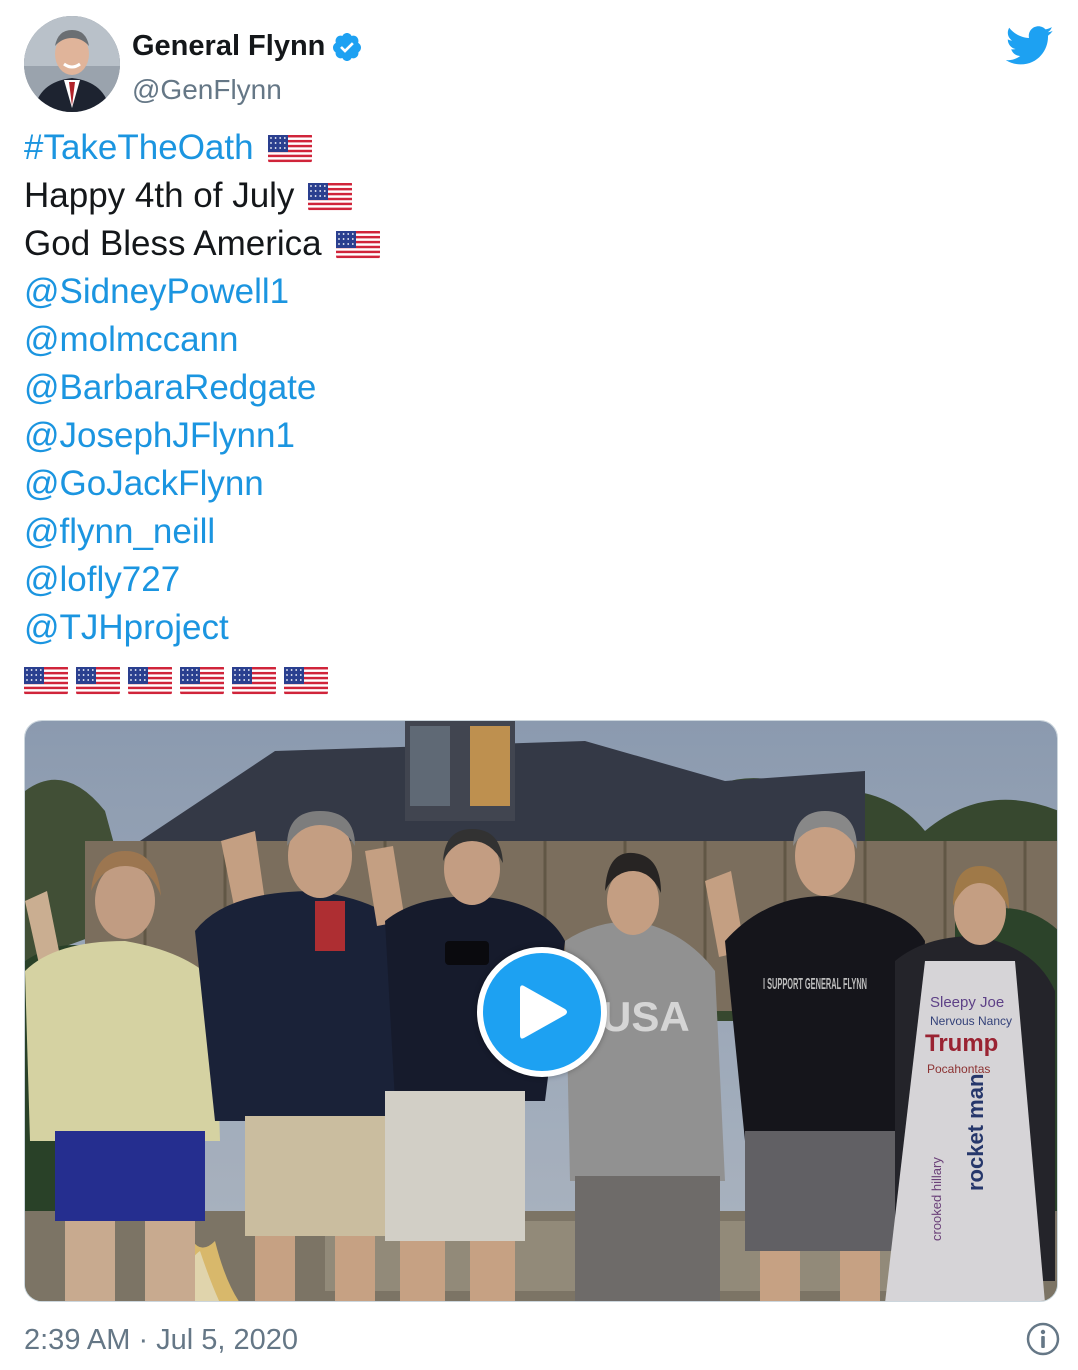 The image size is (1078, 1370). Describe the element at coordinates (126, 628) in the screenshot. I see `mention-link: @TJHproject` at that location.